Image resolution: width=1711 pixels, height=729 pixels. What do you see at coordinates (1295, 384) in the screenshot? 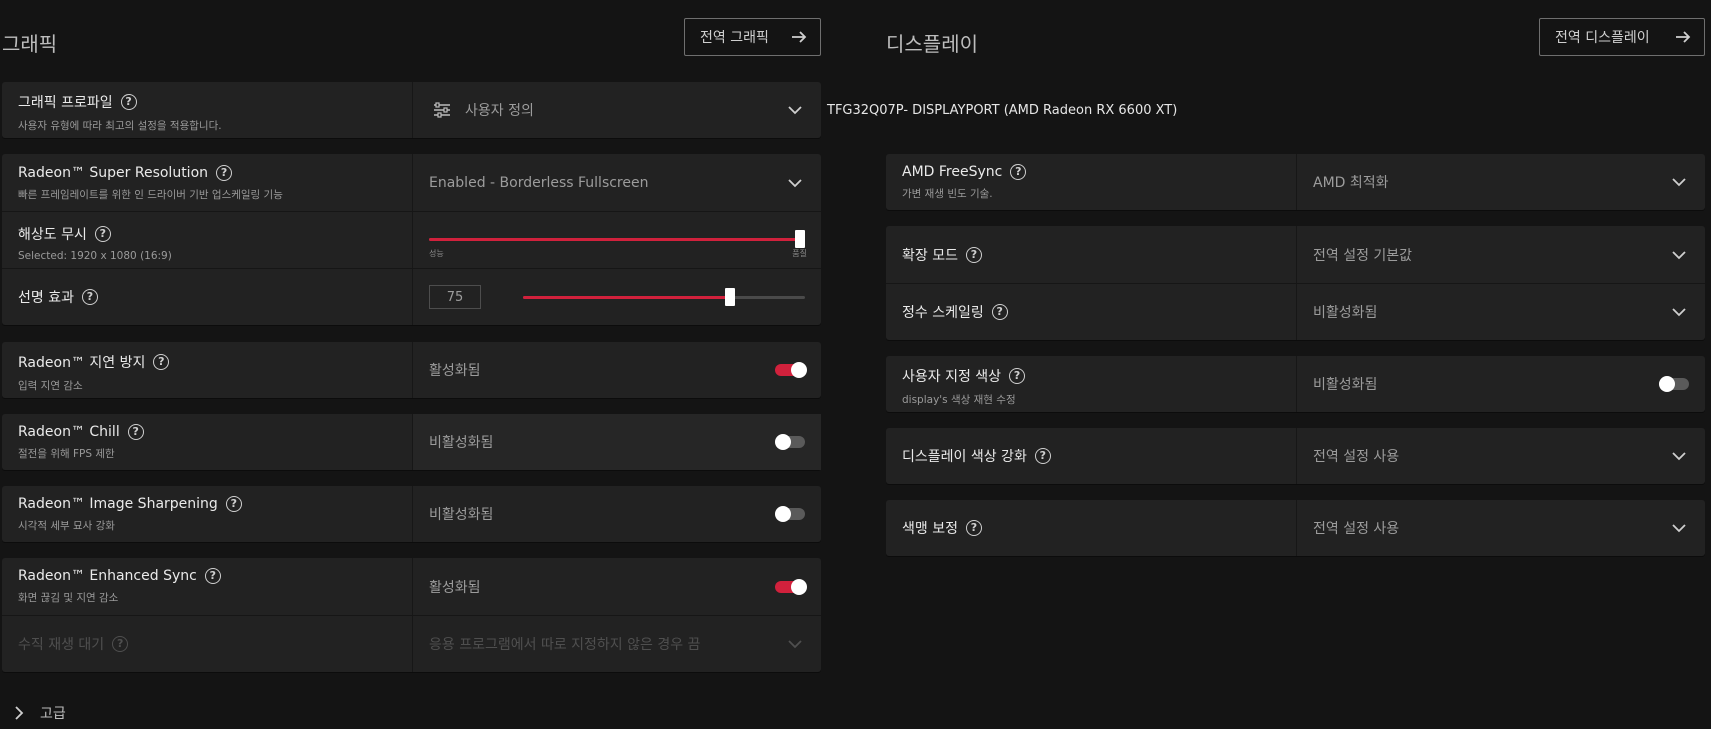
I see `custom-color-card: 사용자 지정 색상? display's 색상 재현 수정 비활성화됨` at bounding box center [1295, 384].